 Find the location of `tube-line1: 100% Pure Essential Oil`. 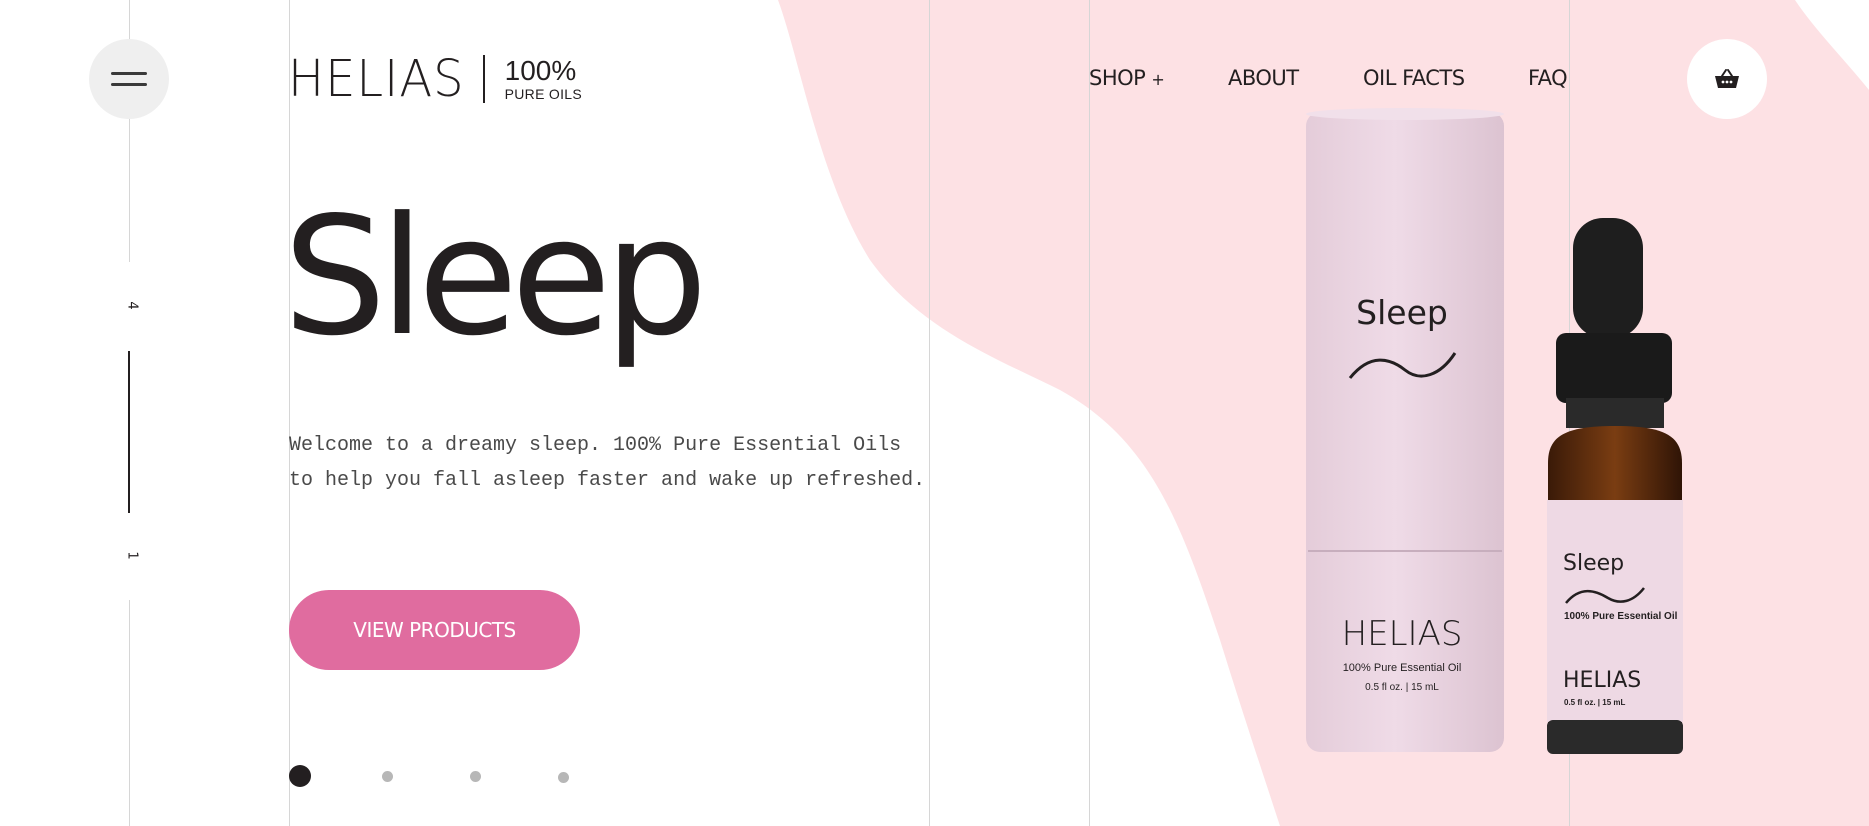

tube-line1: 100% Pure Essential Oil is located at coordinates (1402, 668).